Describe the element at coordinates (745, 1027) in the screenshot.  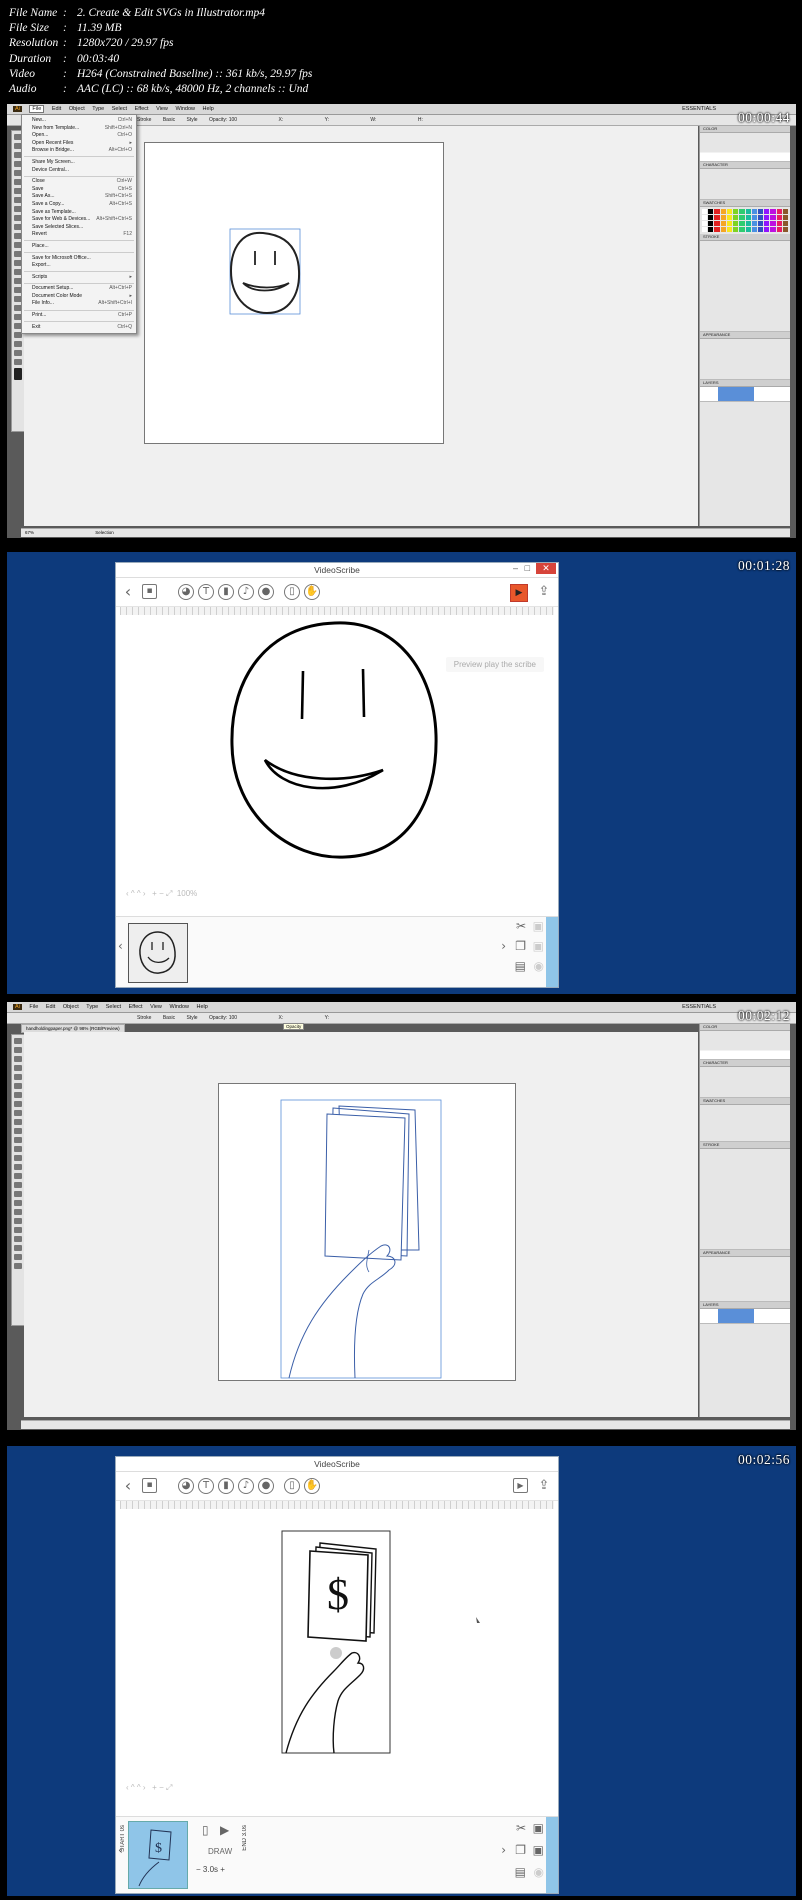
I see `color-panel-tab: COLOR` at that location.